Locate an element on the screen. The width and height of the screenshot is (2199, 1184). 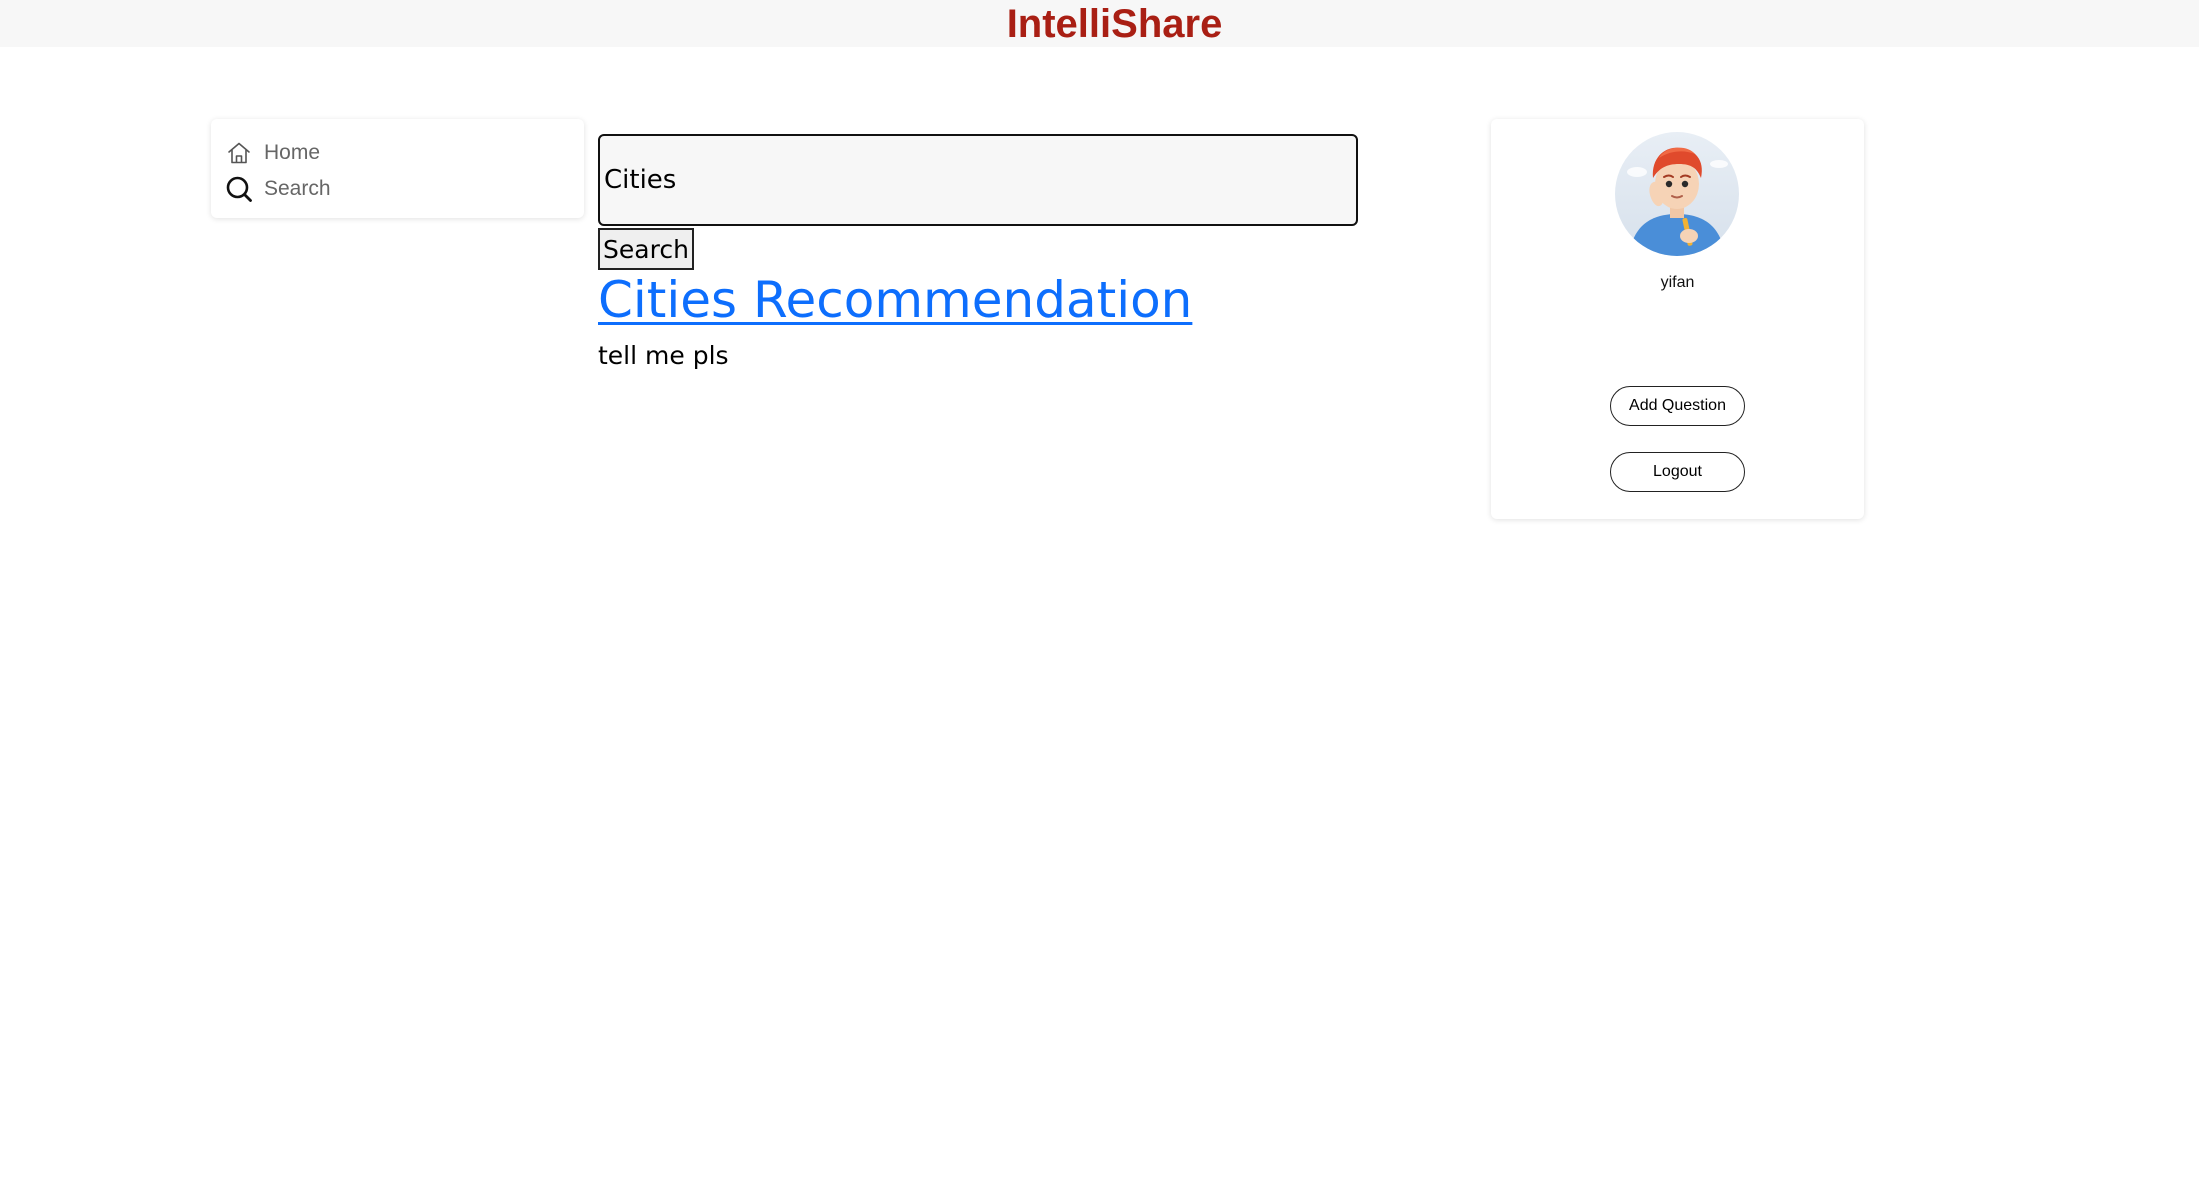
result-description: tell me pls is located at coordinates (663, 355).